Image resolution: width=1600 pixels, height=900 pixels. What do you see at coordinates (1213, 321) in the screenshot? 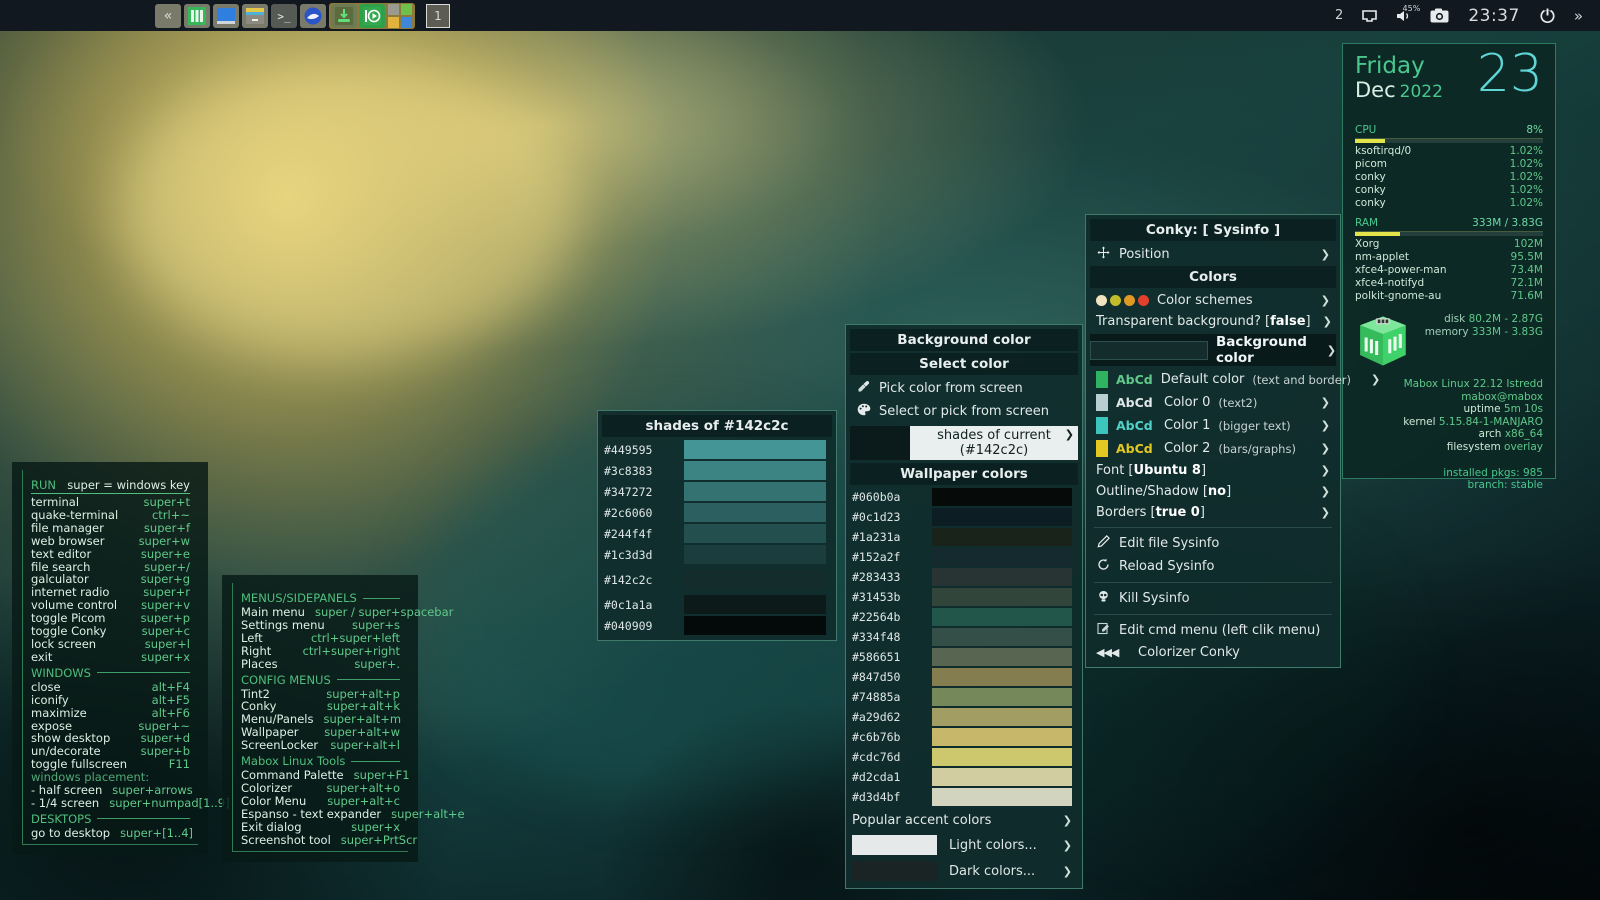
I see `transparent-background-item: Transparent background? [ false ] ❯` at bounding box center [1213, 321].